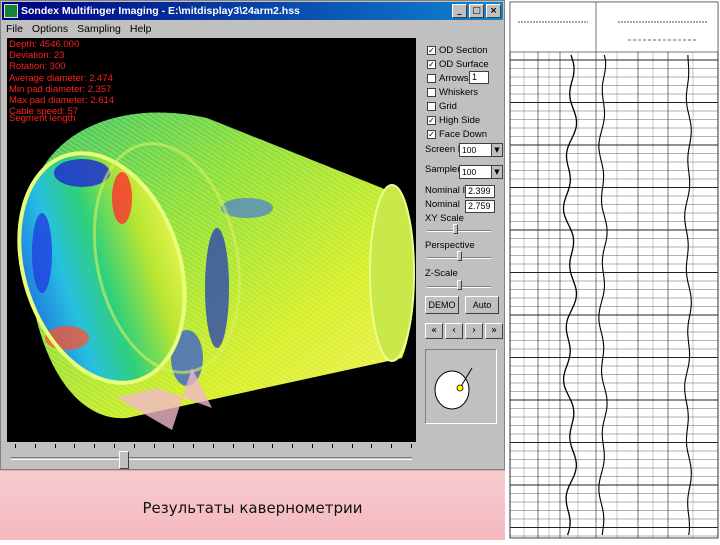 This screenshot has height=545, width=720. Describe the element at coordinates (460, 120) in the screenshot. I see `checkbox-label: High Side` at that location.